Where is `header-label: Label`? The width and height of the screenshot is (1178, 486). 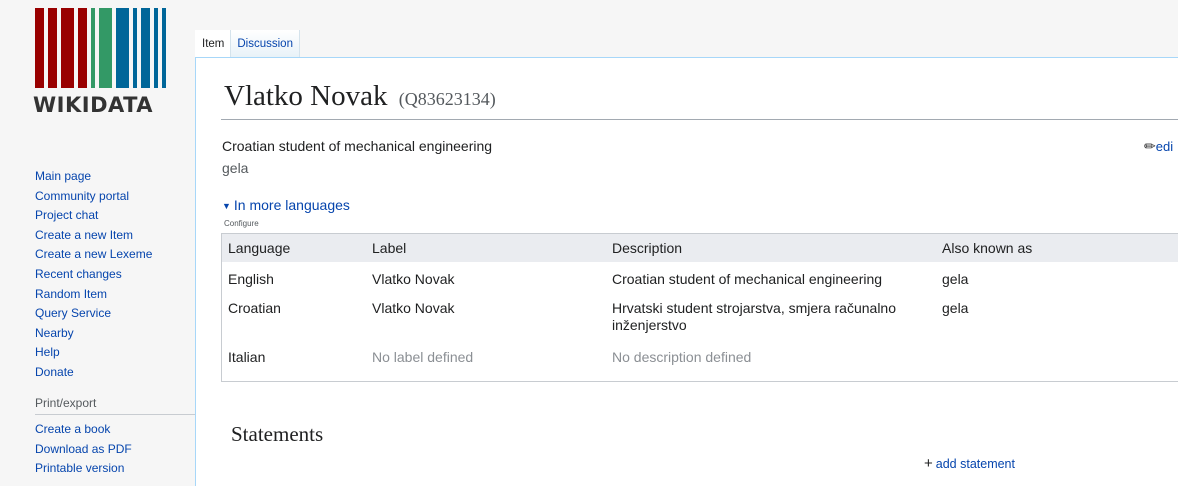
header-label: Label is located at coordinates (389, 248).